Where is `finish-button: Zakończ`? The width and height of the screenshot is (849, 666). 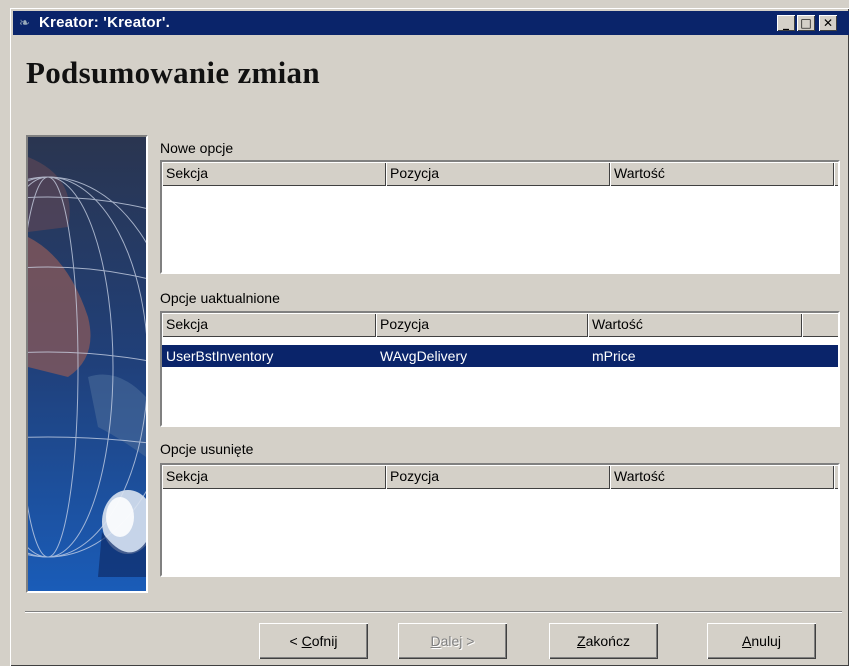
finish-button: Zakończ is located at coordinates (603, 641).